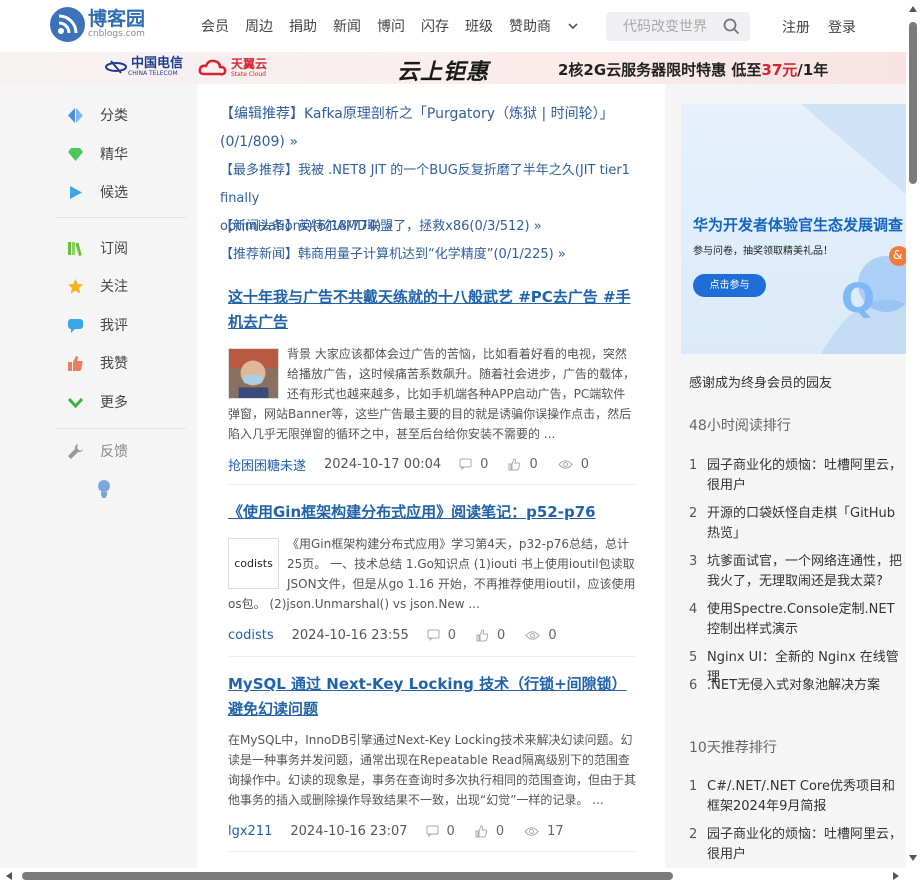 The width and height of the screenshot is (921, 884). What do you see at coordinates (97, 363) in the screenshot?
I see `sidebar-item-my-likes: 我赞` at bounding box center [97, 363].